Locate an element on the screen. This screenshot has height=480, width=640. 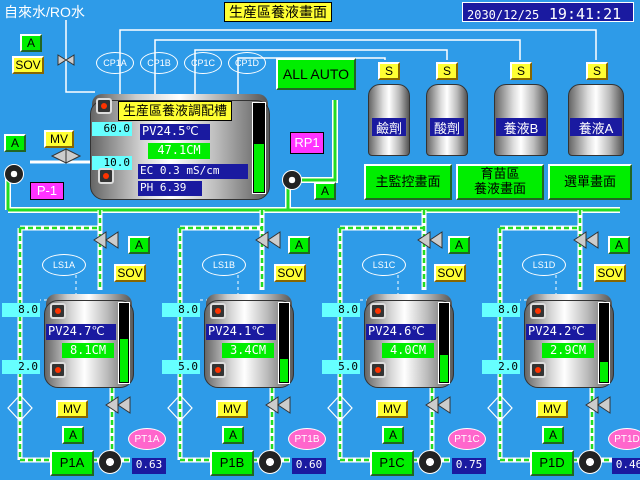
zone-c-sov-button: SOV is located at coordinates (450, 273).